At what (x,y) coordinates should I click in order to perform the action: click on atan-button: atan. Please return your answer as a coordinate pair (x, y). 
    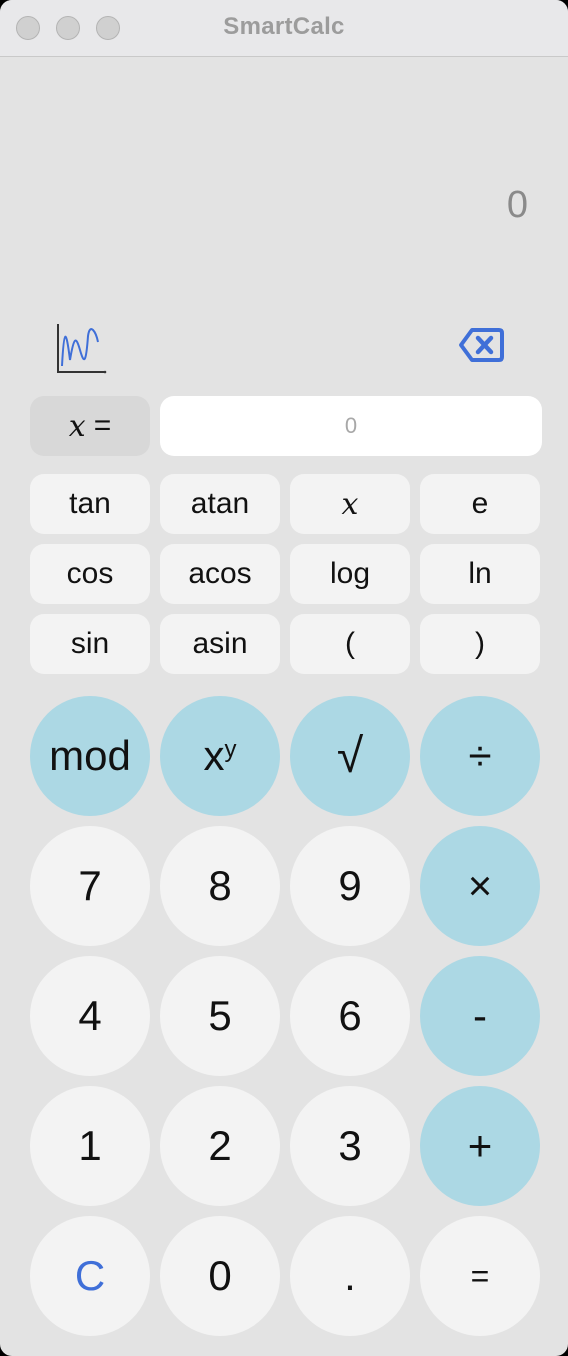
    Looking at the image, I should click on (220, 504).